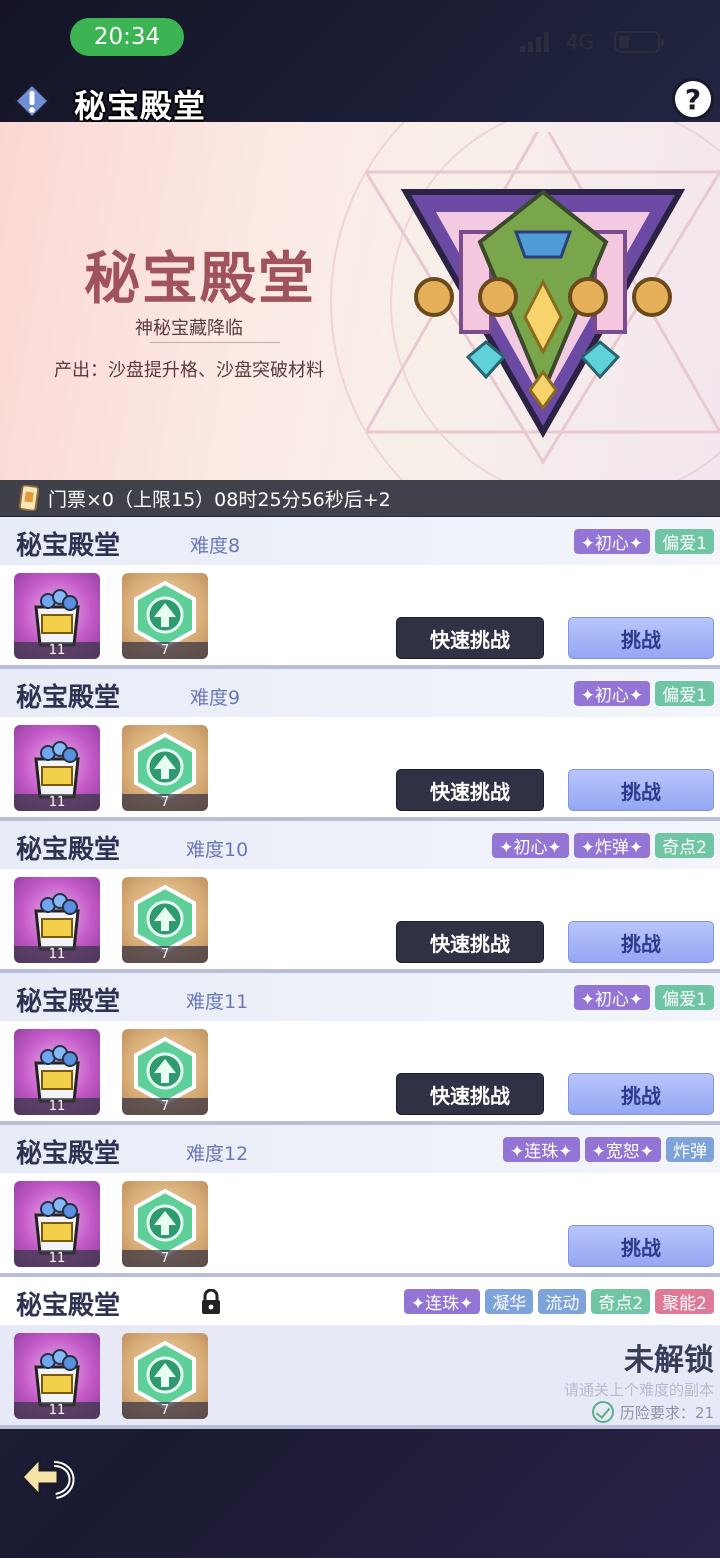 The width and height of the screenshot is (720, 1558). What do you see at coordinates (360, 593) in the screenshot?
I see `difficulty-row: 秘宝殿堂 难度8 ✦初心✦ 偏爱1 11 7 快速挑战 挑战` at bounding box center [360, 593].